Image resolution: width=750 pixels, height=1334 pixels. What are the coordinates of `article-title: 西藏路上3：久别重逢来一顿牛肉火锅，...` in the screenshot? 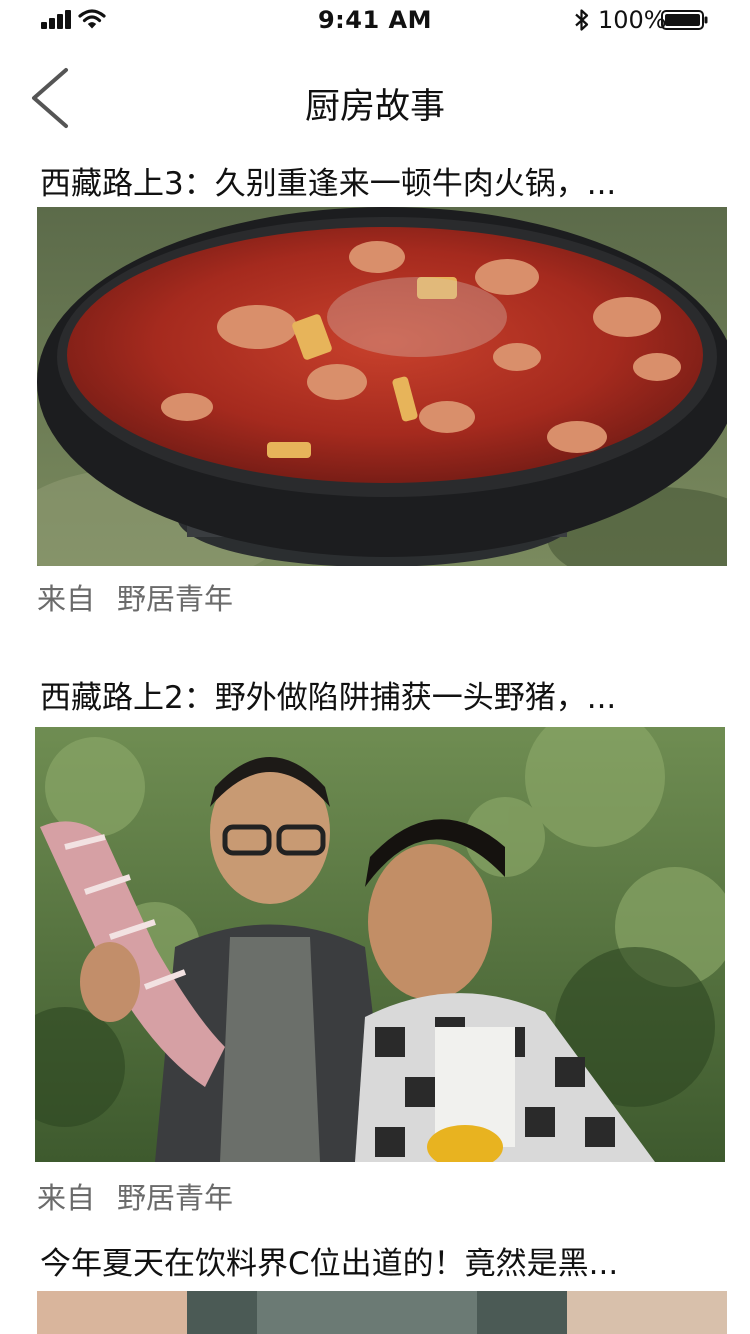 It's located at (380, 180).